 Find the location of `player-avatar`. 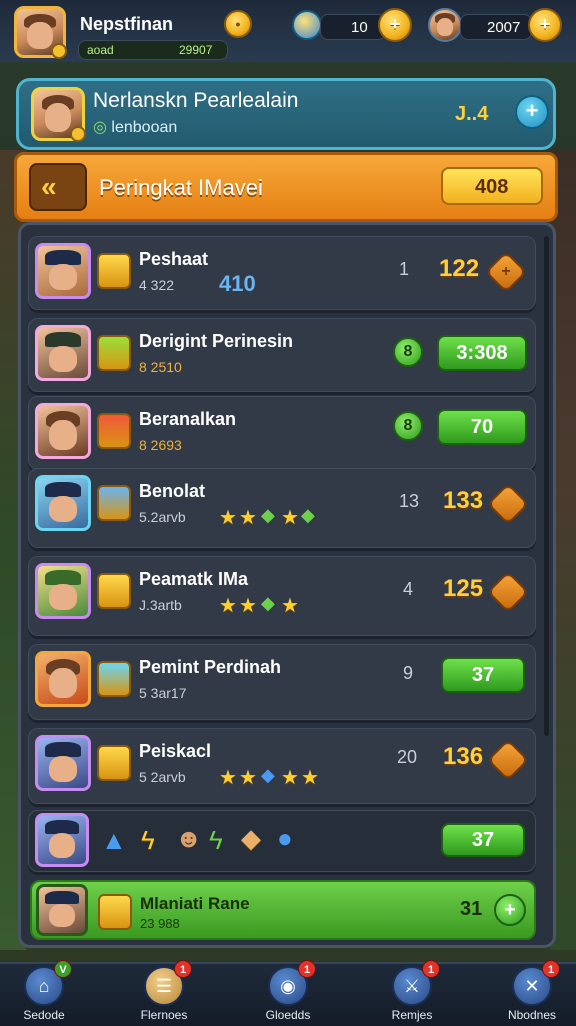

player-avatar is located at coordinates (40, 32).